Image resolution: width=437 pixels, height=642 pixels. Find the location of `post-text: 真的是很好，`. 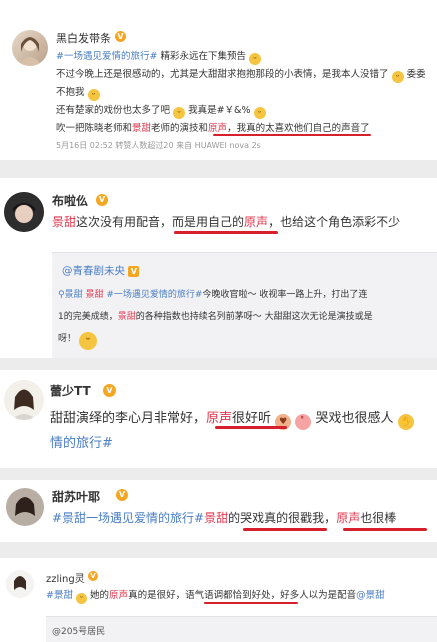

post-text: 真的是很好， is located at coordinates (157, 595).